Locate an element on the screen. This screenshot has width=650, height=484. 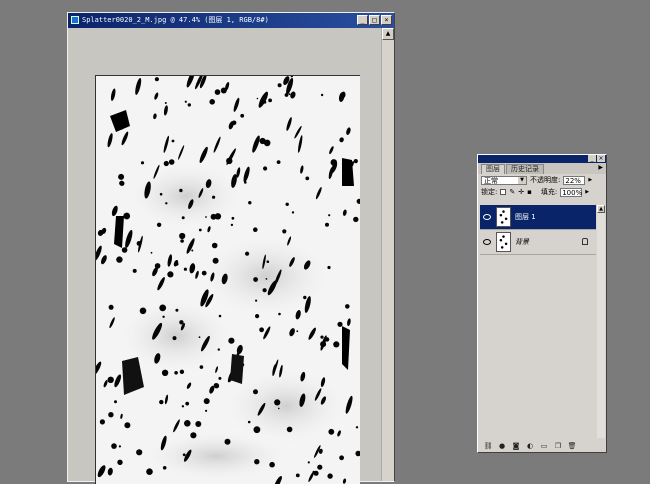
lock-brush-icon: ✎ is located at coordinates (512, 192).